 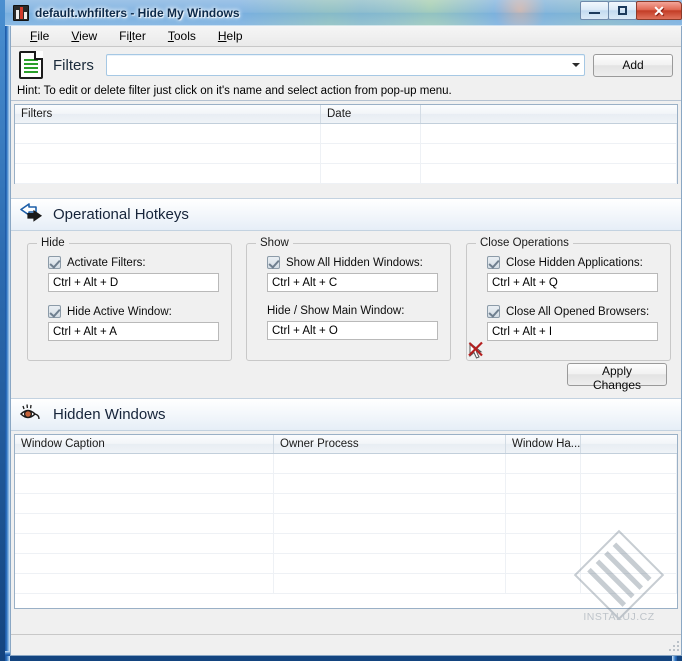 I want to click on input-activate-filters-hotkey, so click(x=133, y=282).